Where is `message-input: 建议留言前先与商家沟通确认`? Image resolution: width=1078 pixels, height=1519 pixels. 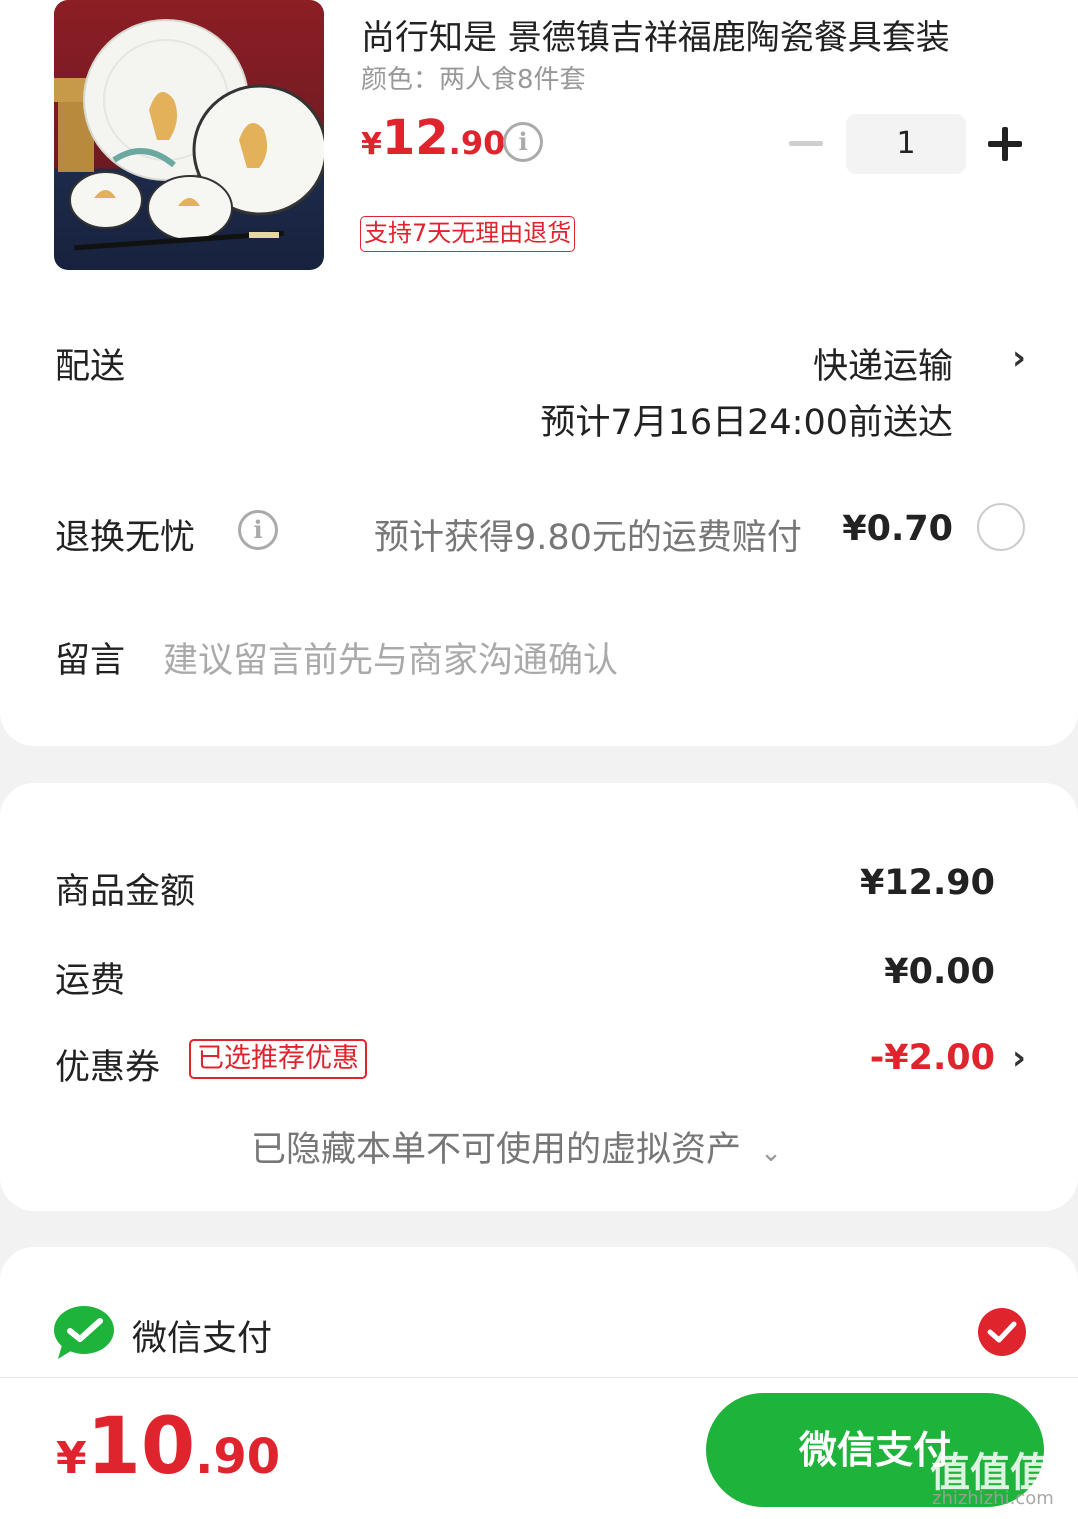 message-input: 建议留言前先与商家沟通确认 is located at coordinates (390, 657).